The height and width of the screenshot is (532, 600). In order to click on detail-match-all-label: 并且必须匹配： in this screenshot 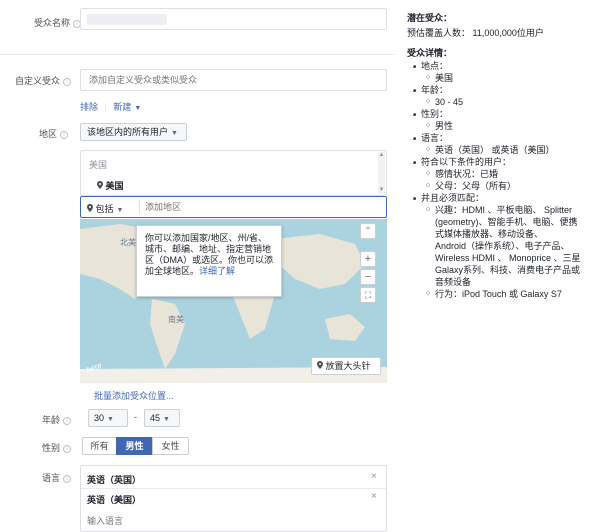, I will do `click(505, 198)`.